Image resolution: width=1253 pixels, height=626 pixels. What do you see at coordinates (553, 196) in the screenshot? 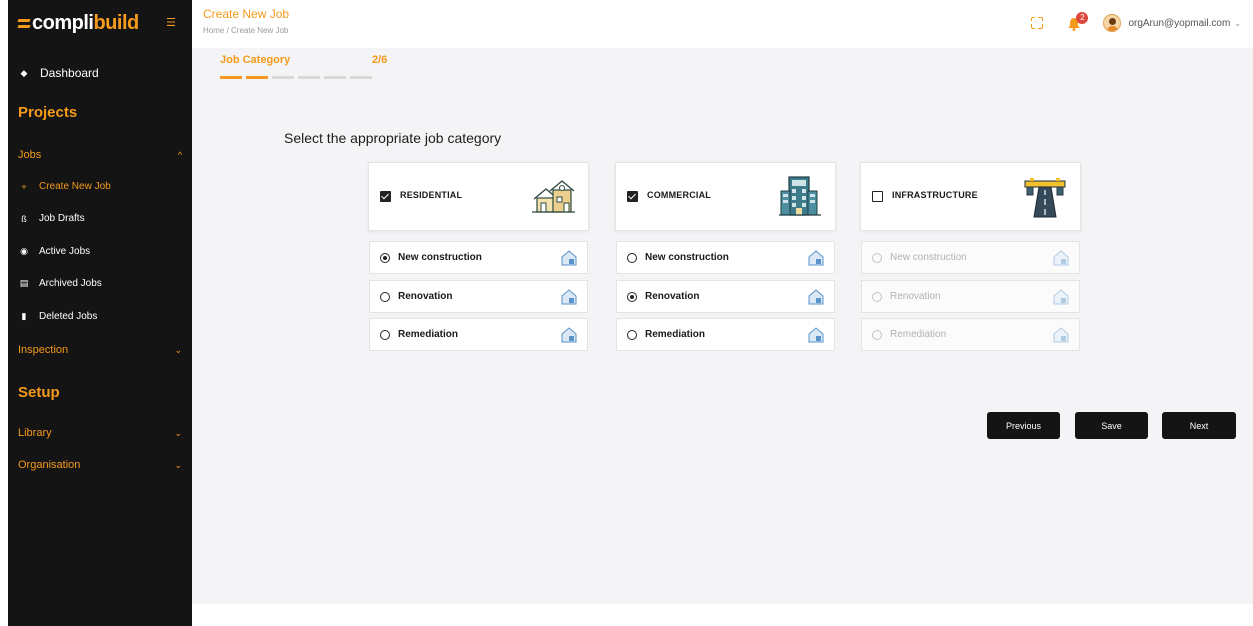
I see `house-icon` at bounding box center [553, 196].